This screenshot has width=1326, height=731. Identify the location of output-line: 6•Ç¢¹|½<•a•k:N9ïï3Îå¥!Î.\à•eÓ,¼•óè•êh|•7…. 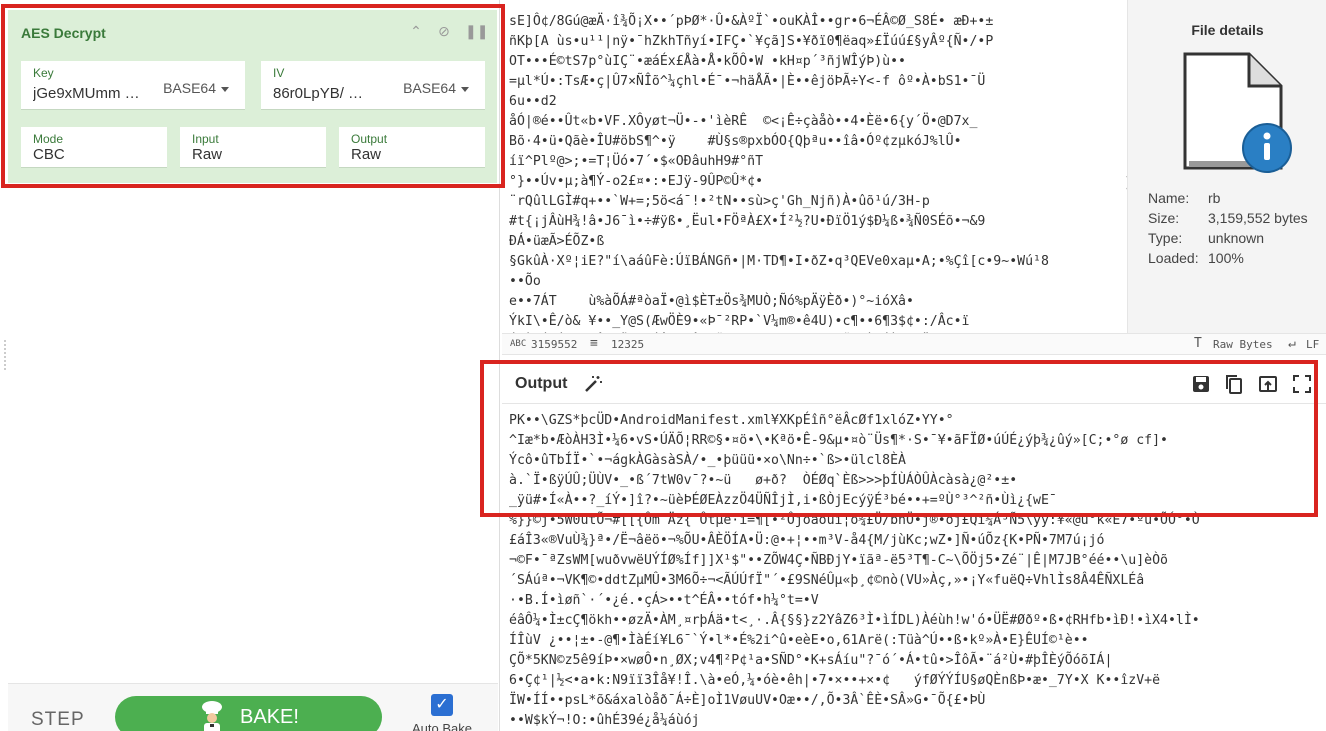
(835, 680).